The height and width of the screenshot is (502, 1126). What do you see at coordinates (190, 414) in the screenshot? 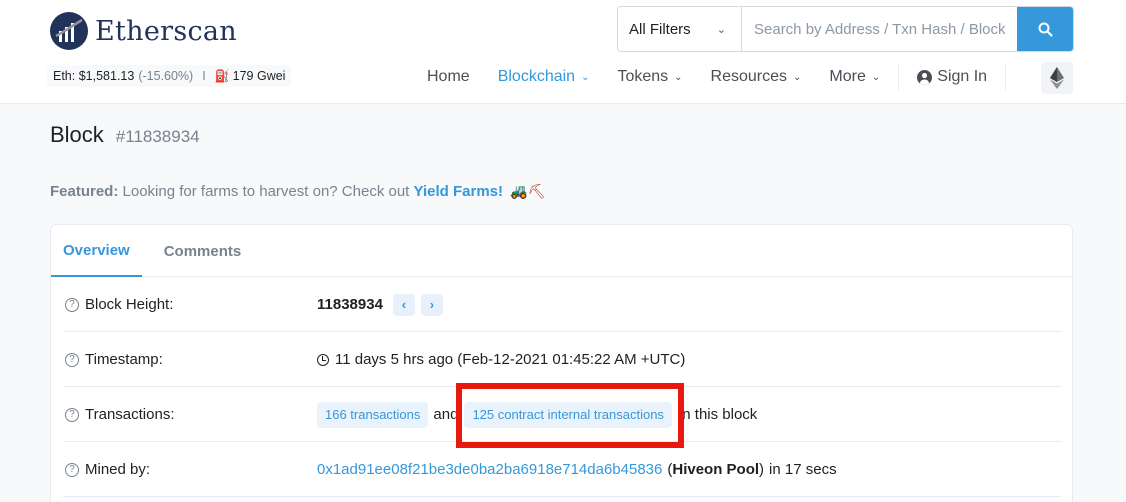
I see `transactions-label: ? Transactions:` at bounding box center [190, 414].